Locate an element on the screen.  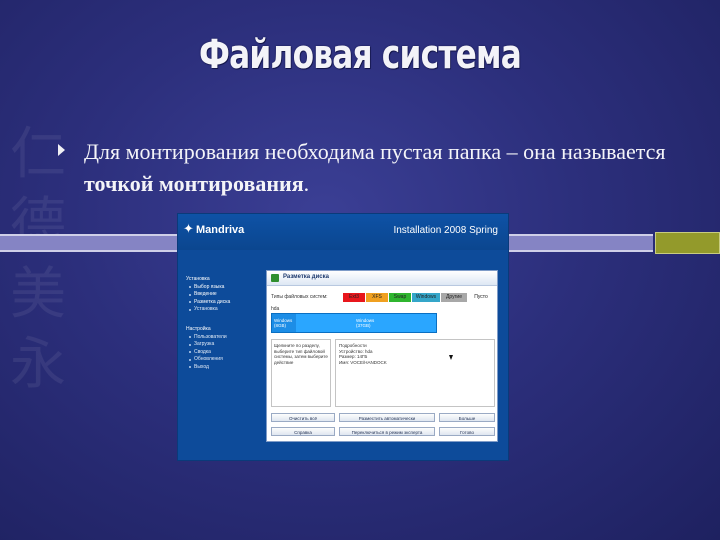
fs-types-label: Типы файловых систем: is located at coordinates (299, 297).